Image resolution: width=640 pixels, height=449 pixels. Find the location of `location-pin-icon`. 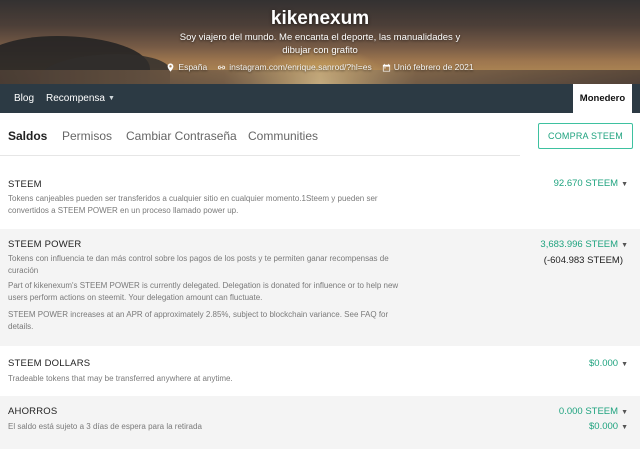

location-pin-icon is located at coordinates (171, 67).